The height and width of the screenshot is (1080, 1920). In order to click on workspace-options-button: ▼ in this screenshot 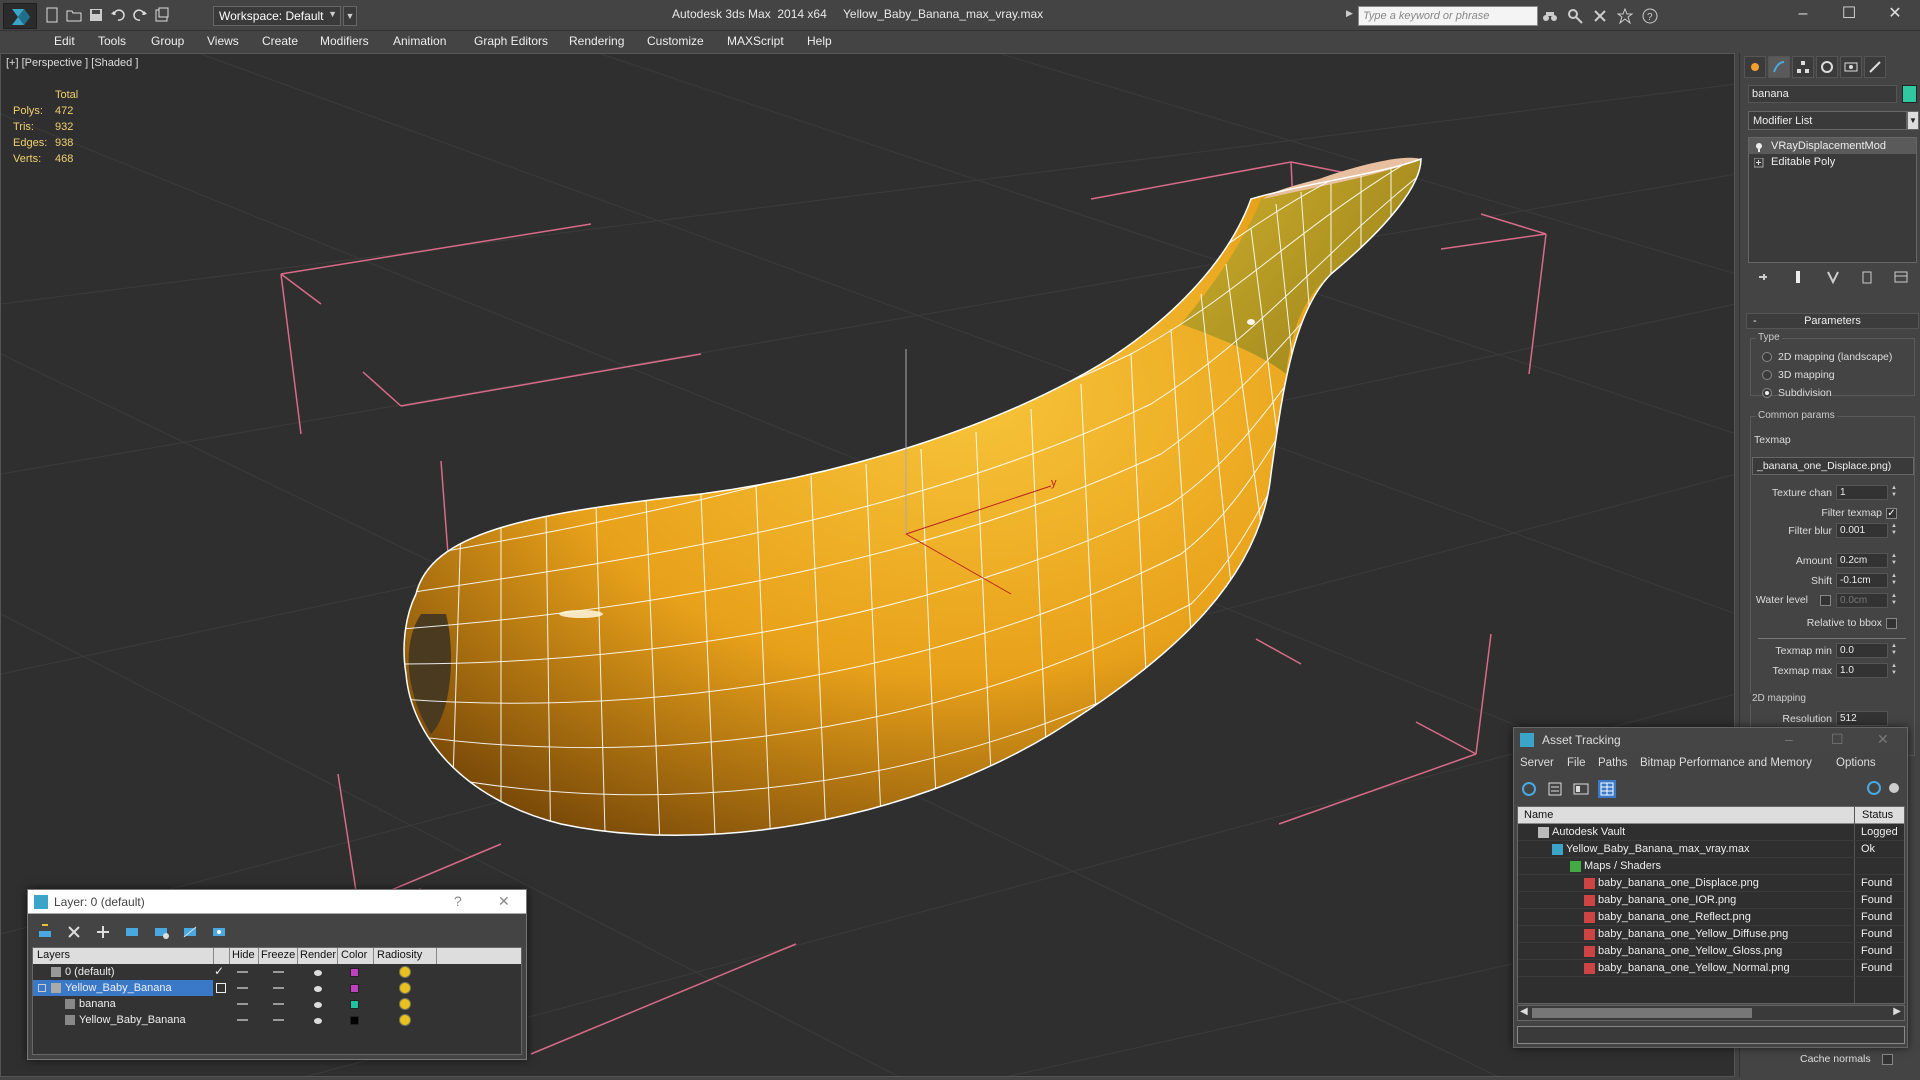, I will do `click(350, 16)`.